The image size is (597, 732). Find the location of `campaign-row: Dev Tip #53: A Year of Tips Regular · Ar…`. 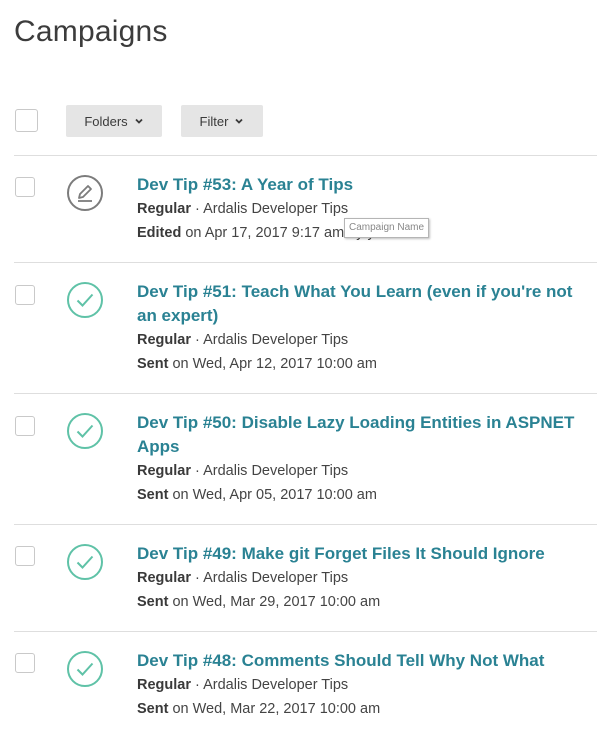

campaign-row: Dev Tip #53: A Year of Tips Regular · Ar… is located at coordinates (298, 209).